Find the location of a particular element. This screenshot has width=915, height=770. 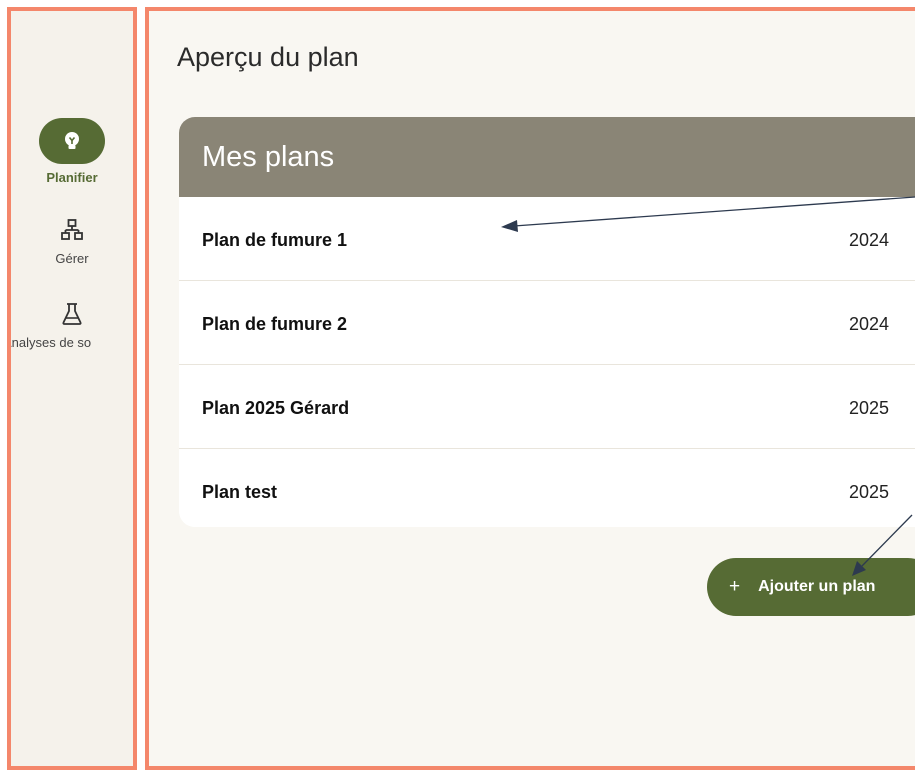

plan-row: Plan test 2025 is located at coordinates (547, 488).